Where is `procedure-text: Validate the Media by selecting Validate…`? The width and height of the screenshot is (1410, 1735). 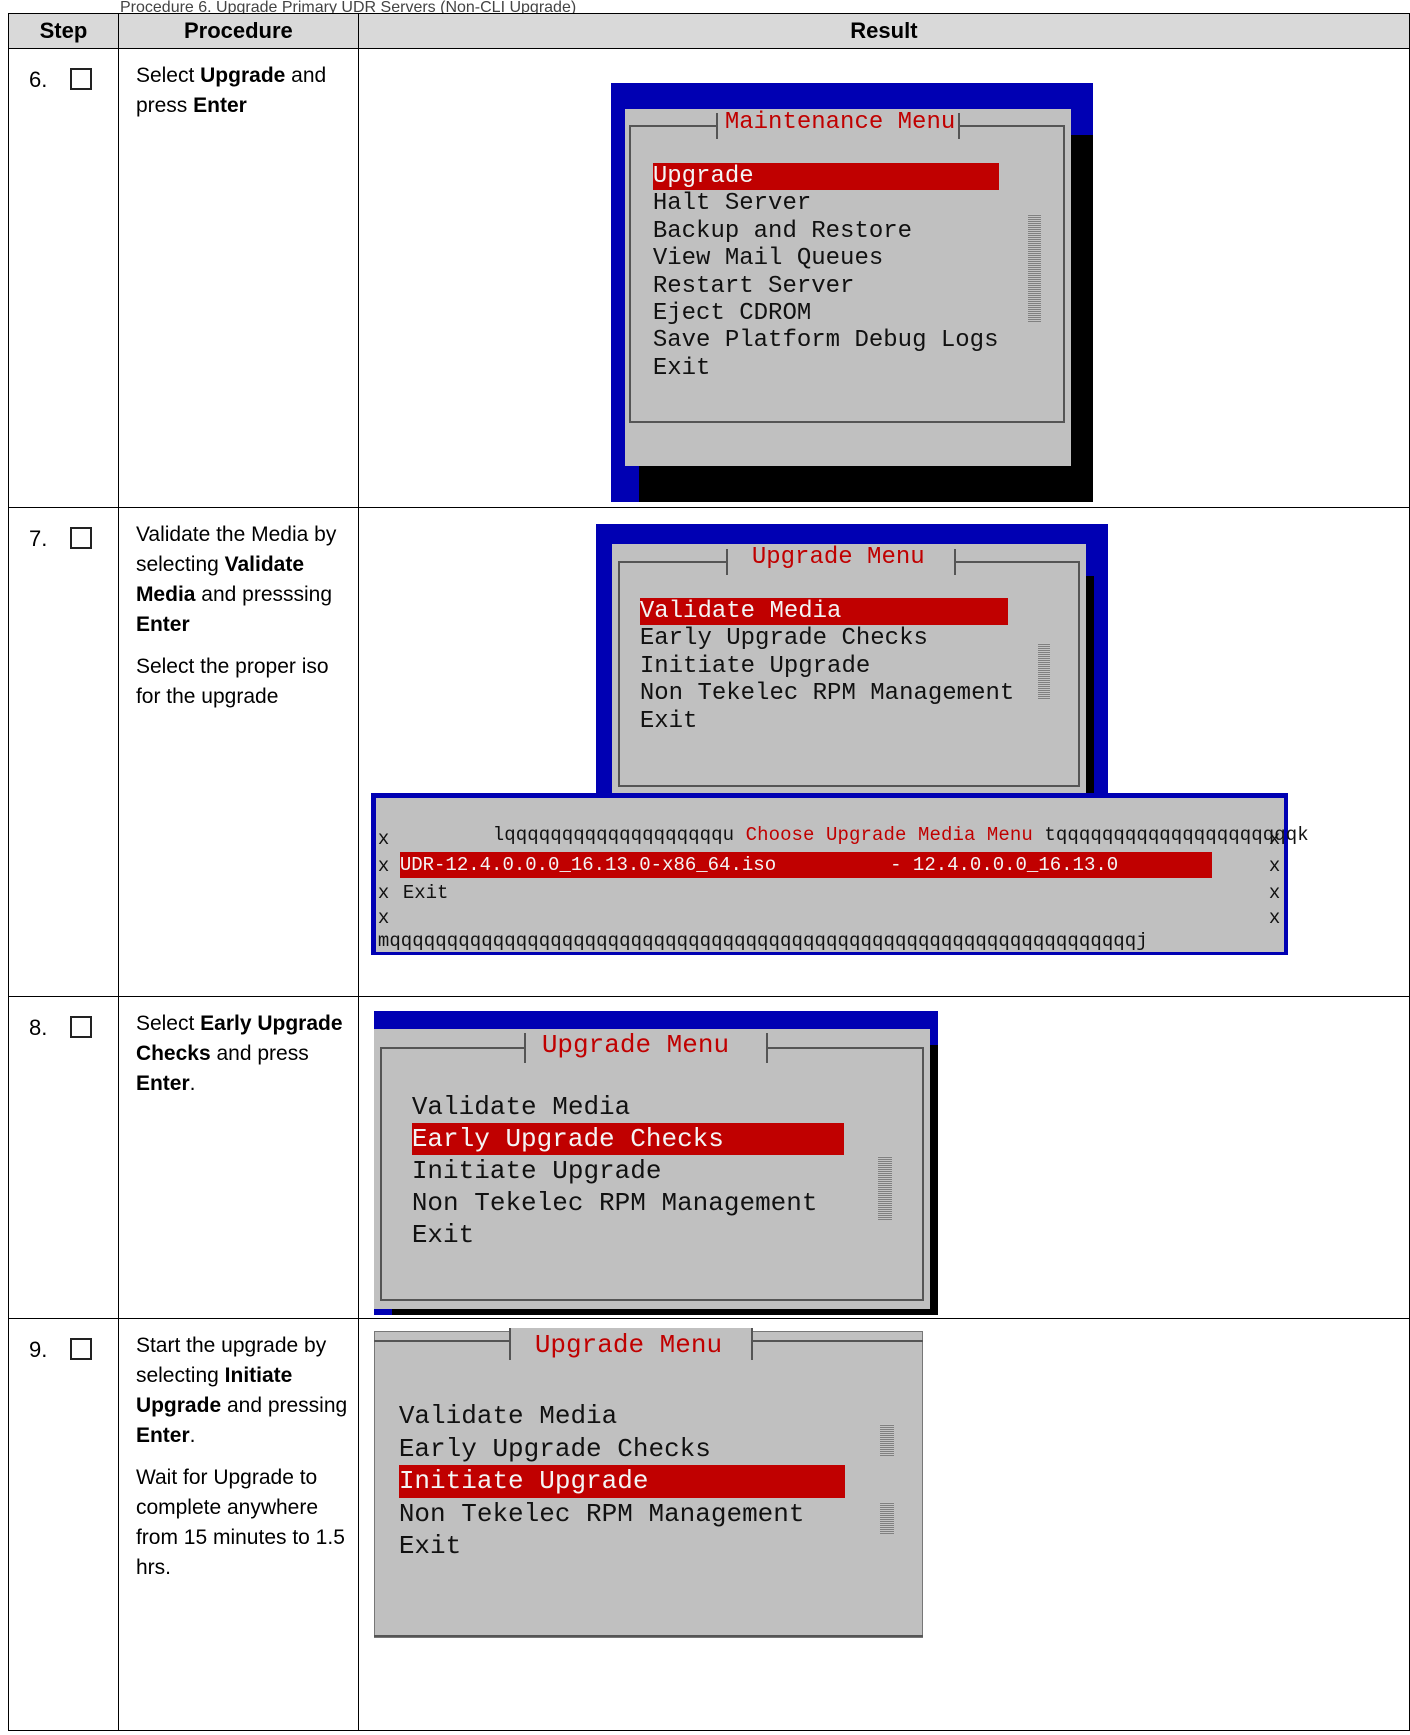 procedure-text: Validate the Media by selecting Validate… is located at coordinates (236, 579).